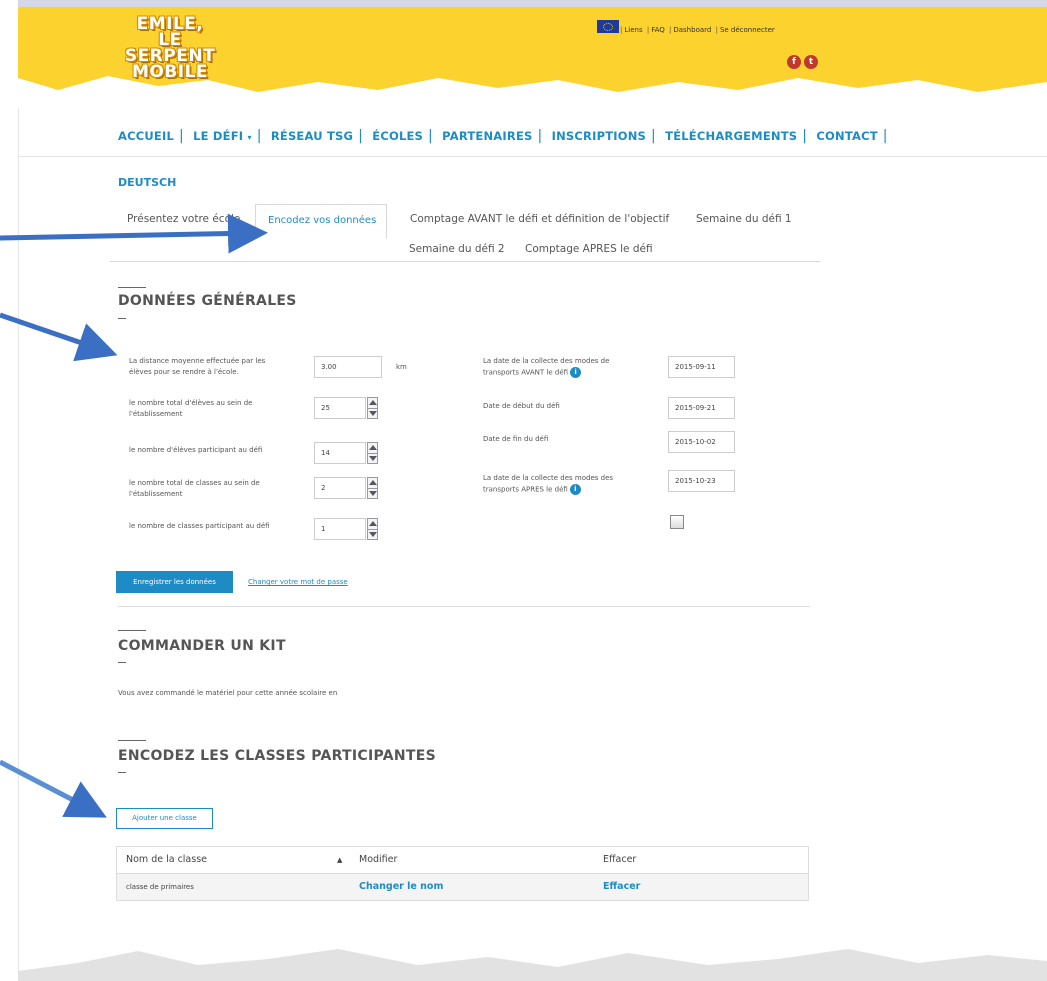  I want to click on nav-ecoles: ÉCOLES, so click(397, 136).